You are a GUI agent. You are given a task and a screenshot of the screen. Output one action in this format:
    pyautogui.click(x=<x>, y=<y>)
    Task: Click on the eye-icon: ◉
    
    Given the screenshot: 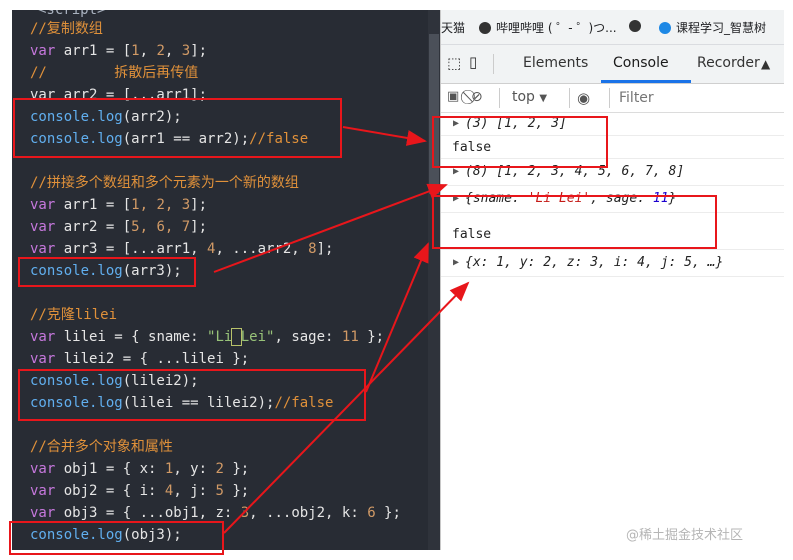 What is the action you would take?
    pyautogui.click(x=583, y=98)
    